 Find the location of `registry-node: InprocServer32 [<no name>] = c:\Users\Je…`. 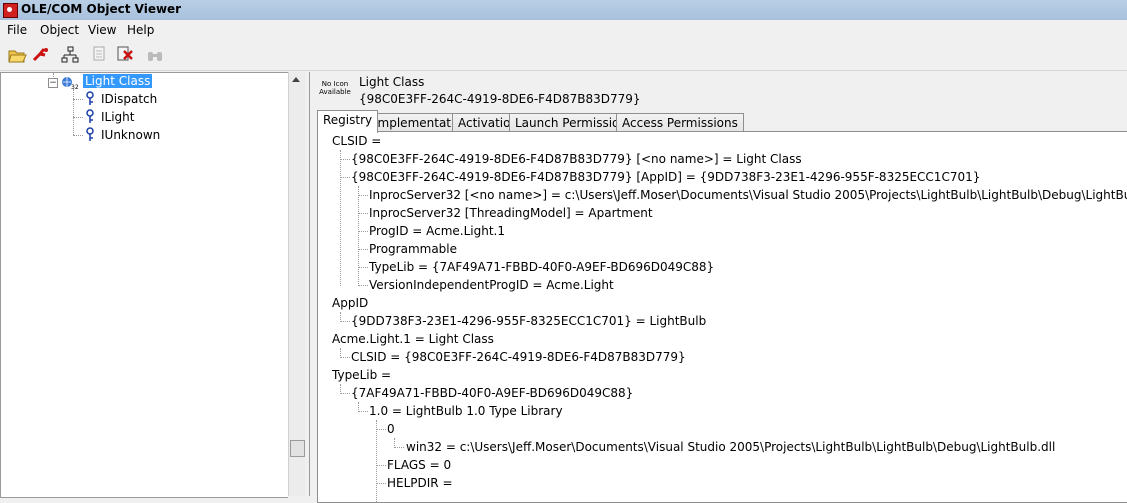

registry-node: InprocServer32 [<no name>] = c:\Users\Je… is located at coordinates (748, 195).